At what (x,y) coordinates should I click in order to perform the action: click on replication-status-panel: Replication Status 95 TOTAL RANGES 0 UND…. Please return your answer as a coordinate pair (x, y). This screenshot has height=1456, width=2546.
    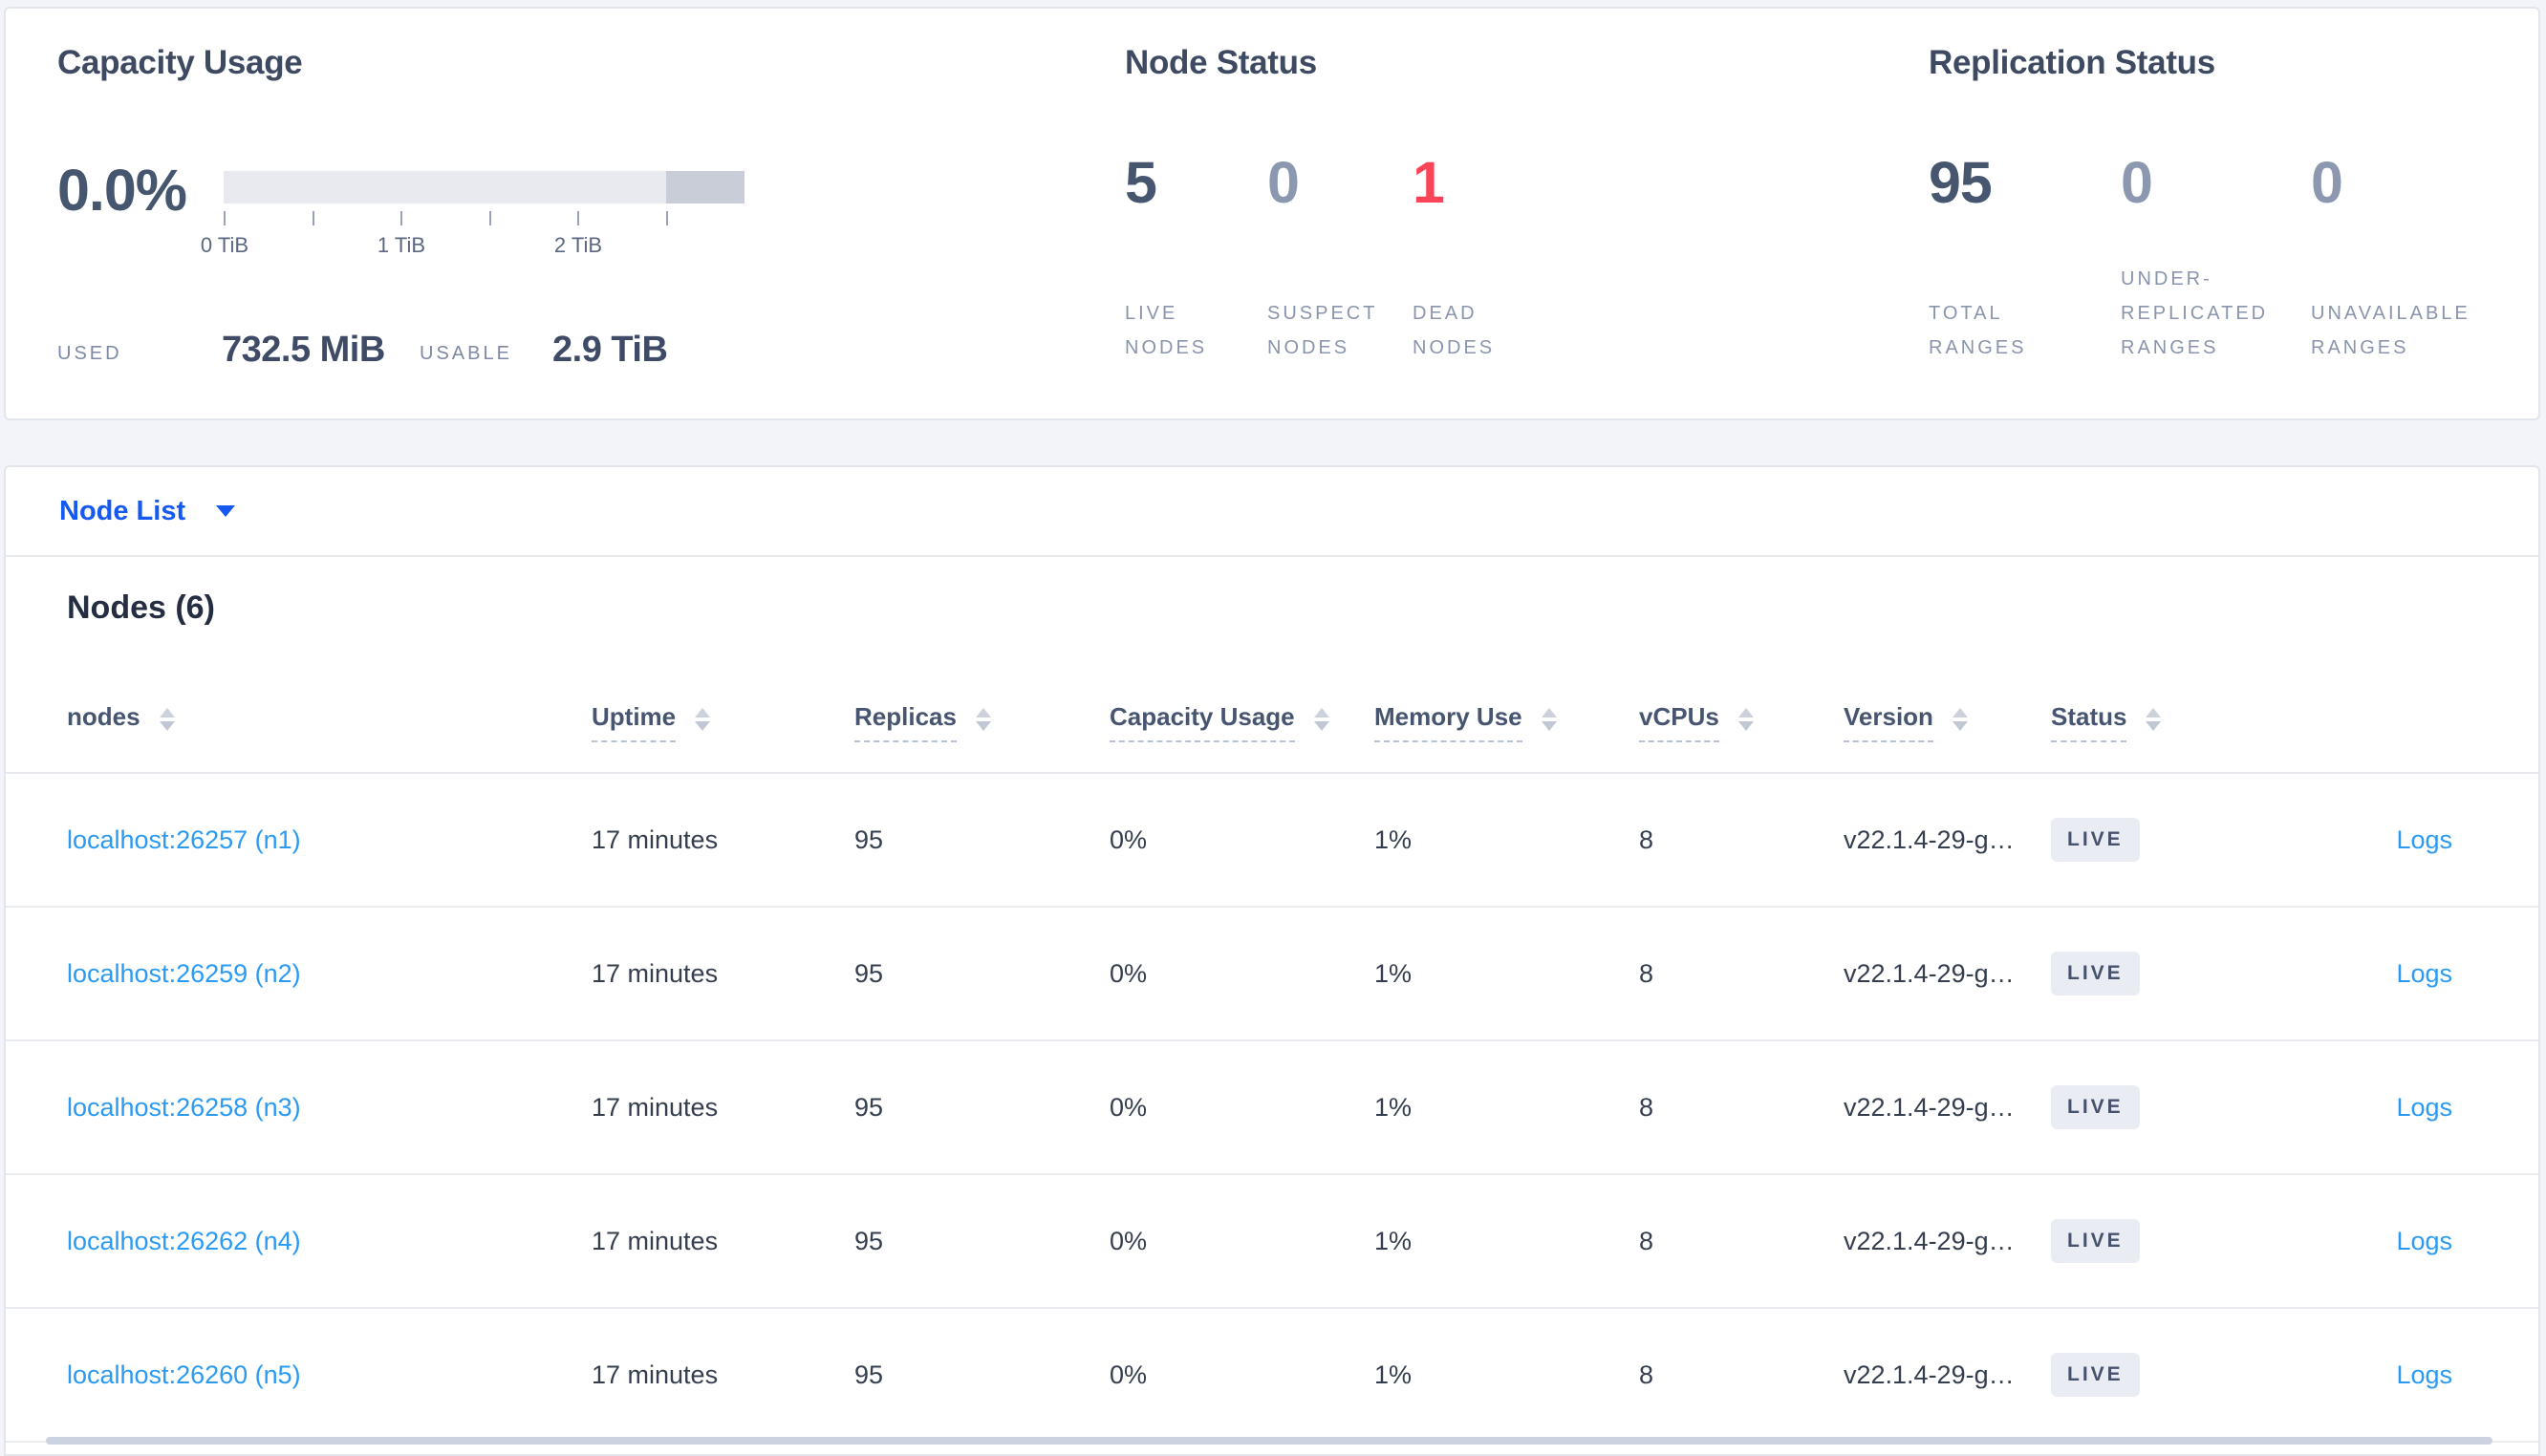
    Looking at the image, I should click on (2234, 214).